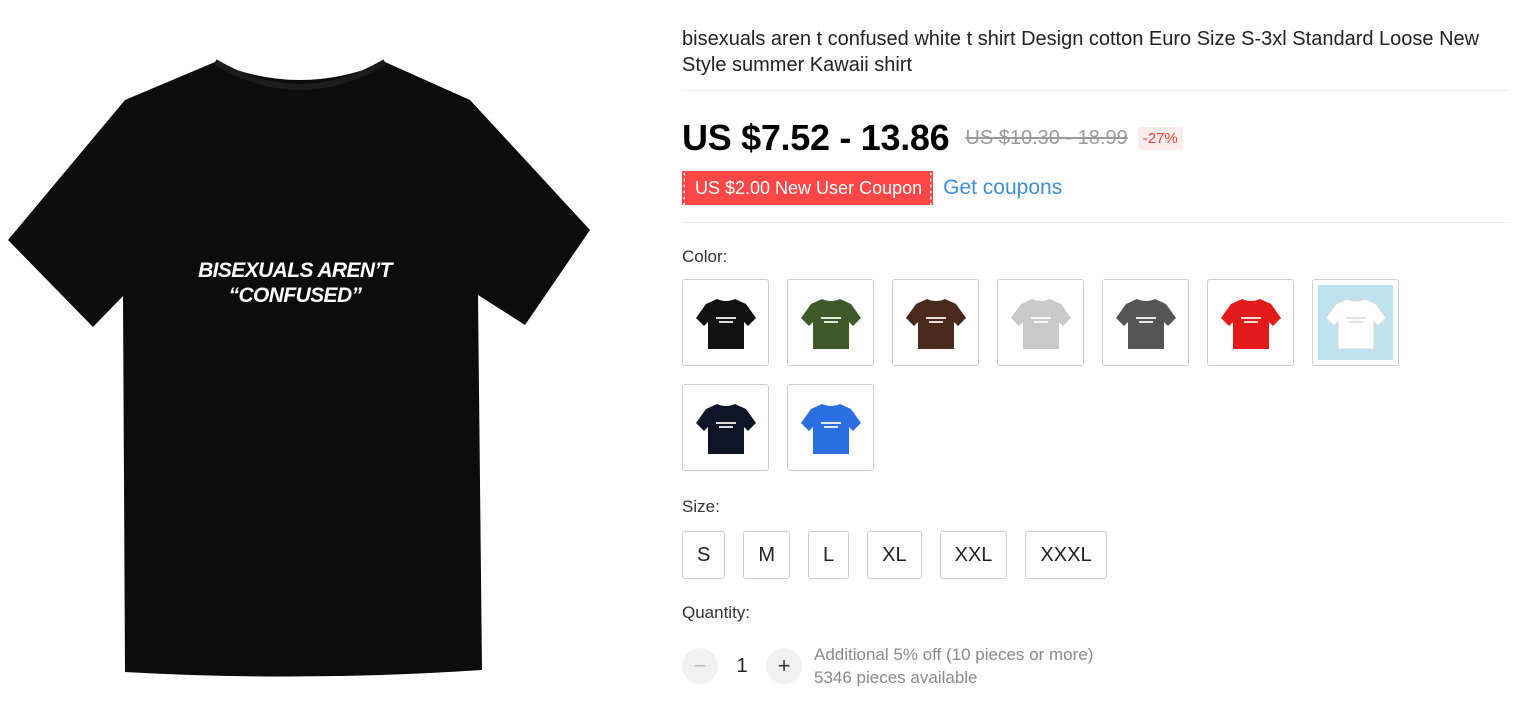 The height and width of the screenshot is (719, 1521). I want to click on size-options: S M L XL XXL XXXL, so click(1095, 555).